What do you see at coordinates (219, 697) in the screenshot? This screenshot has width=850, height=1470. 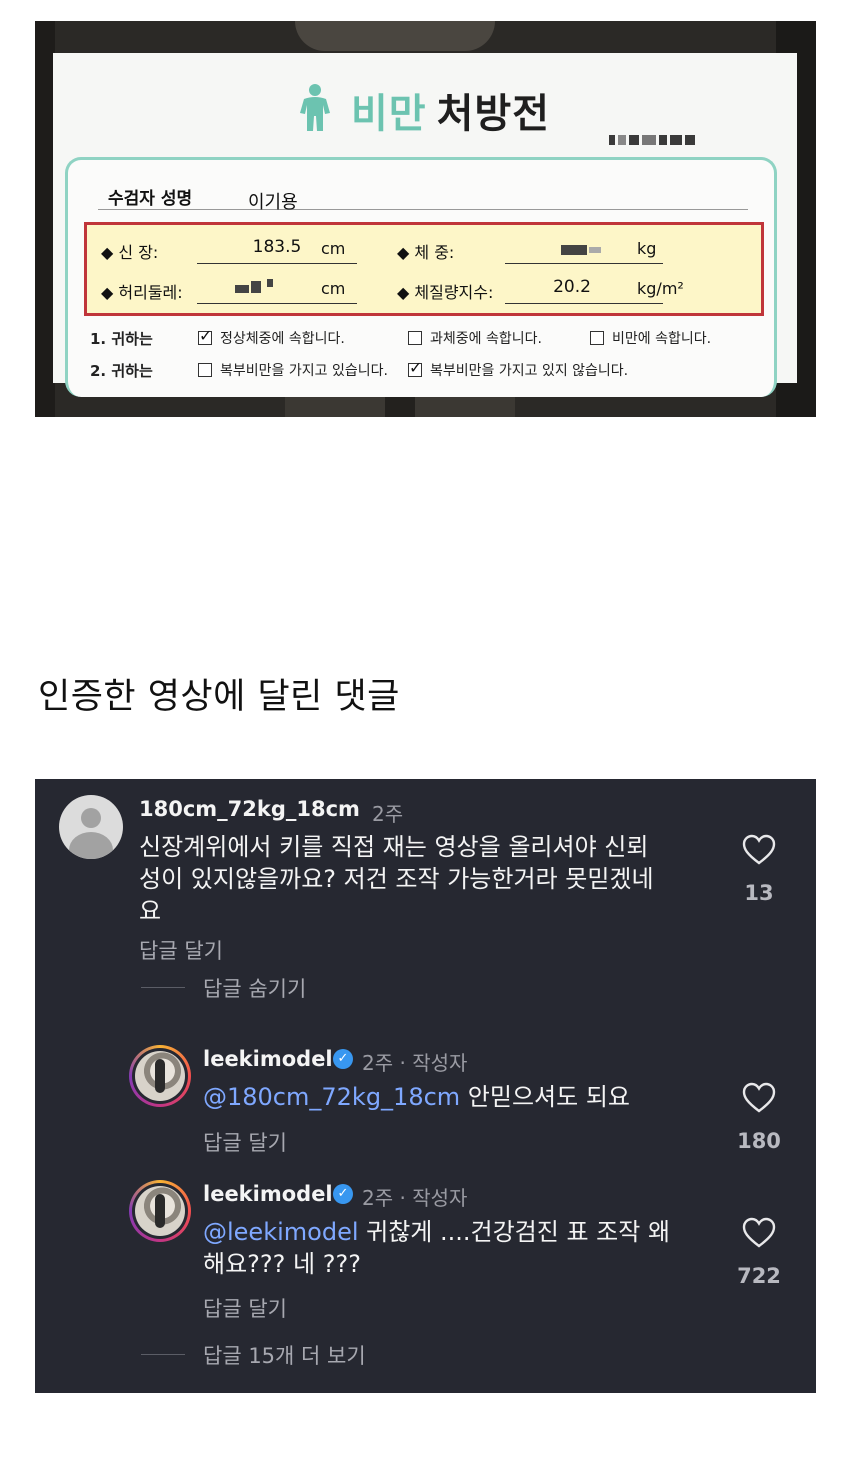 I see `post-caption: 인증한 영상에 달린 댓글` at bounding box center [219, 697].